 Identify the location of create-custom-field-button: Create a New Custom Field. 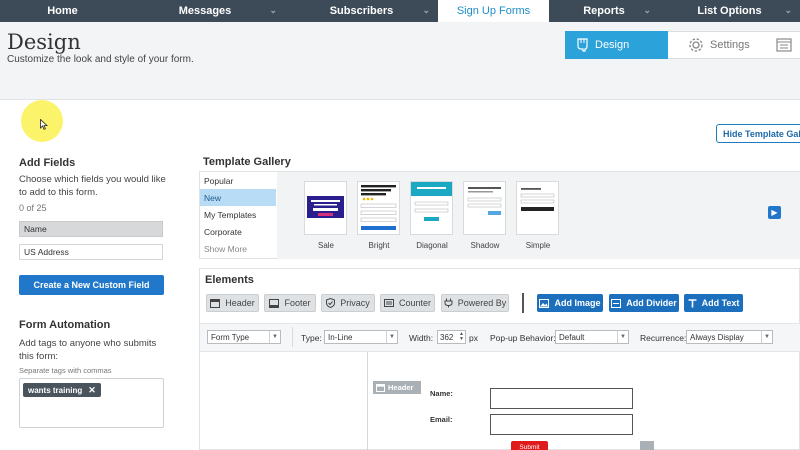
(91, 285).